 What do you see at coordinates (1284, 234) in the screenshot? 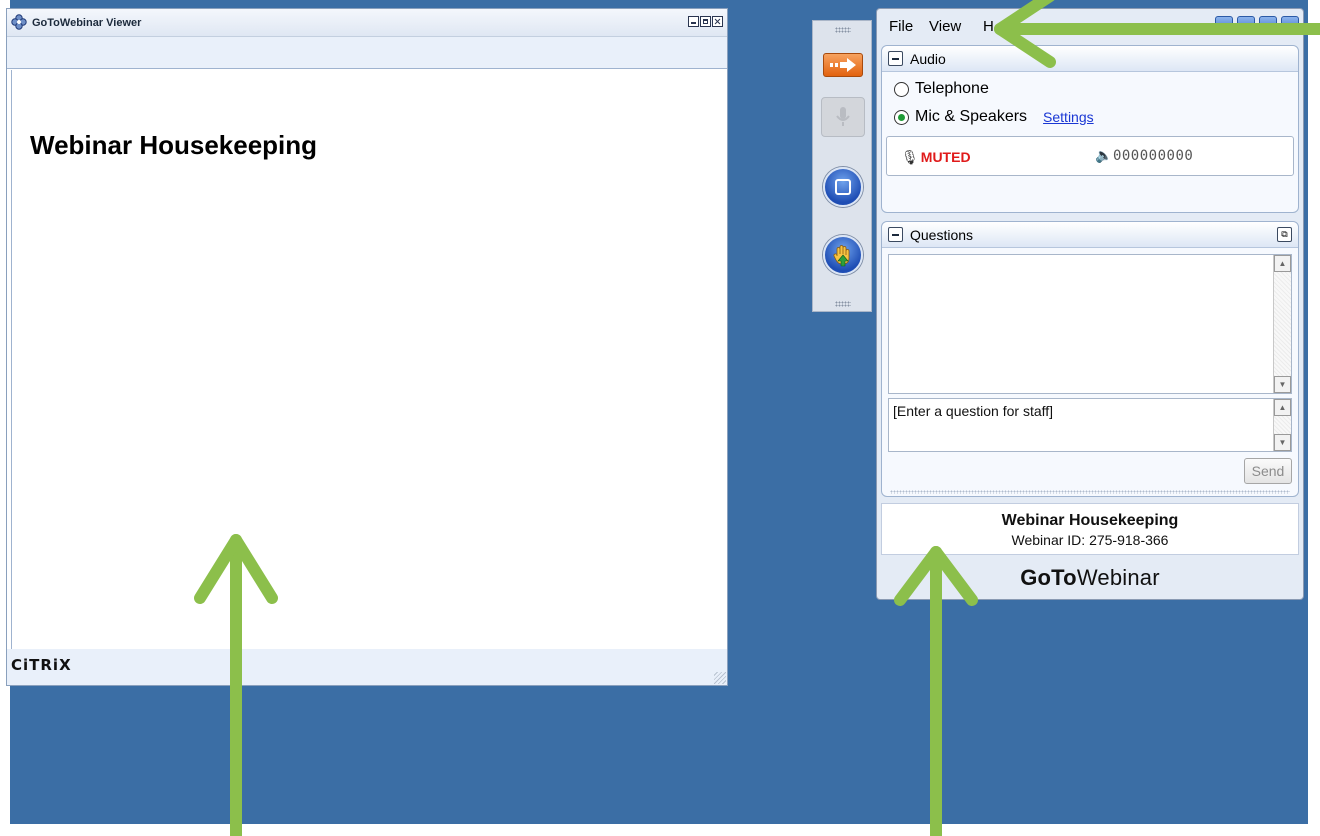
I see `popout-icon: ⧉` at bounding box center [1284, 234].